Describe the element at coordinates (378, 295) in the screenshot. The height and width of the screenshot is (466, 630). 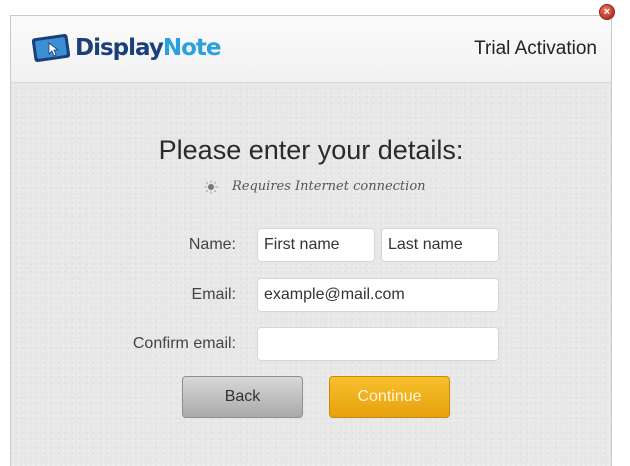
I see `email-input: example@mail.com` at that location.